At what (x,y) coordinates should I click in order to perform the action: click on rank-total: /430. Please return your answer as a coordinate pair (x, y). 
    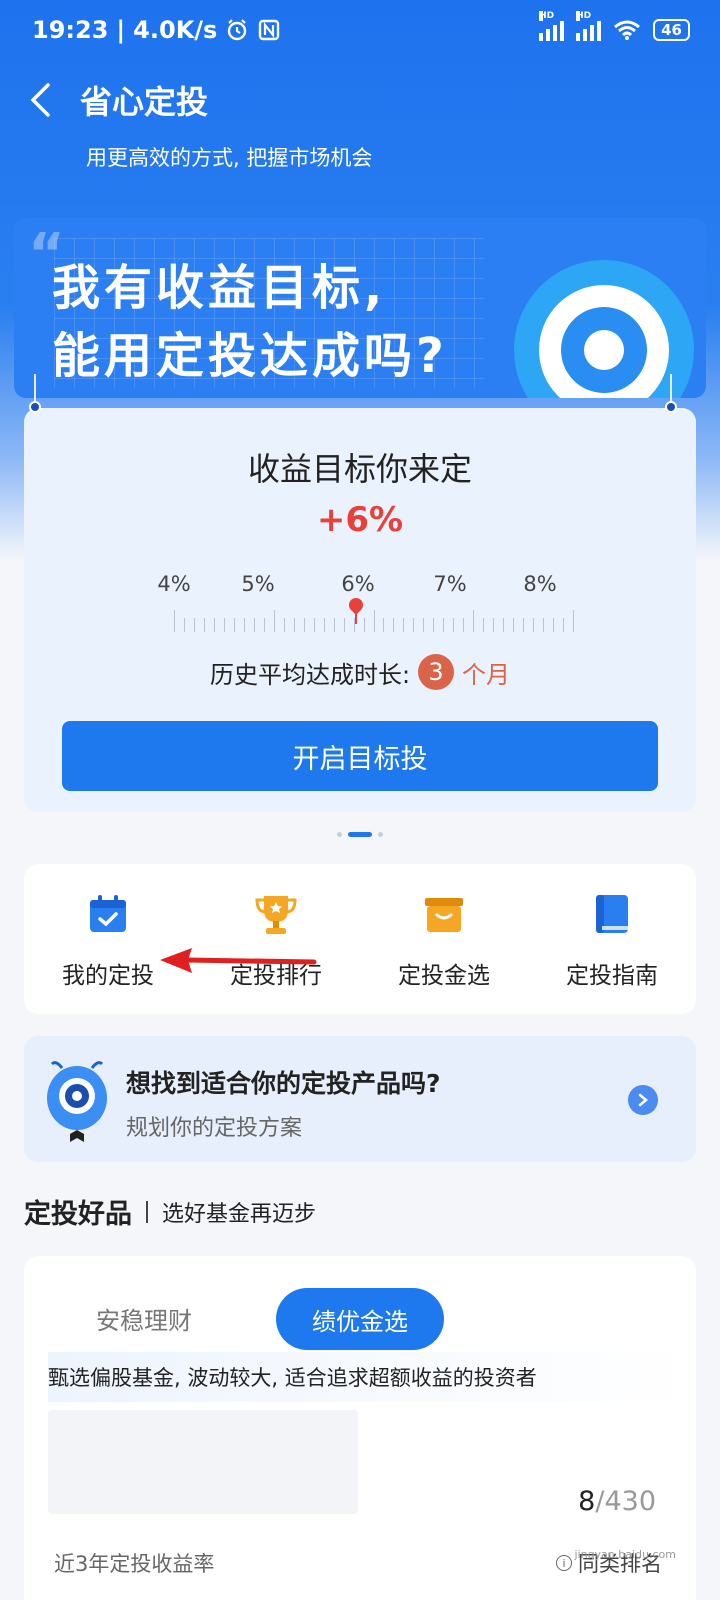
    Looking at the image, I should click on (625, 1501).